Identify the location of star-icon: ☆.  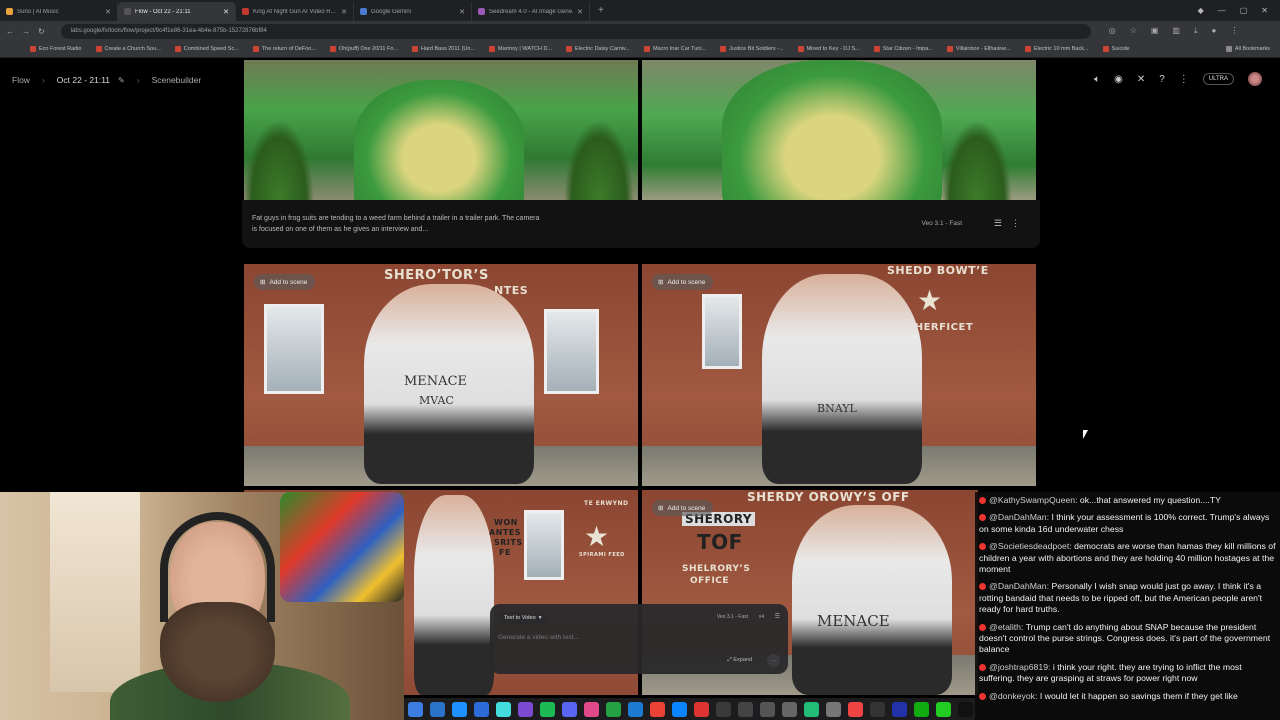
(1133, 31).